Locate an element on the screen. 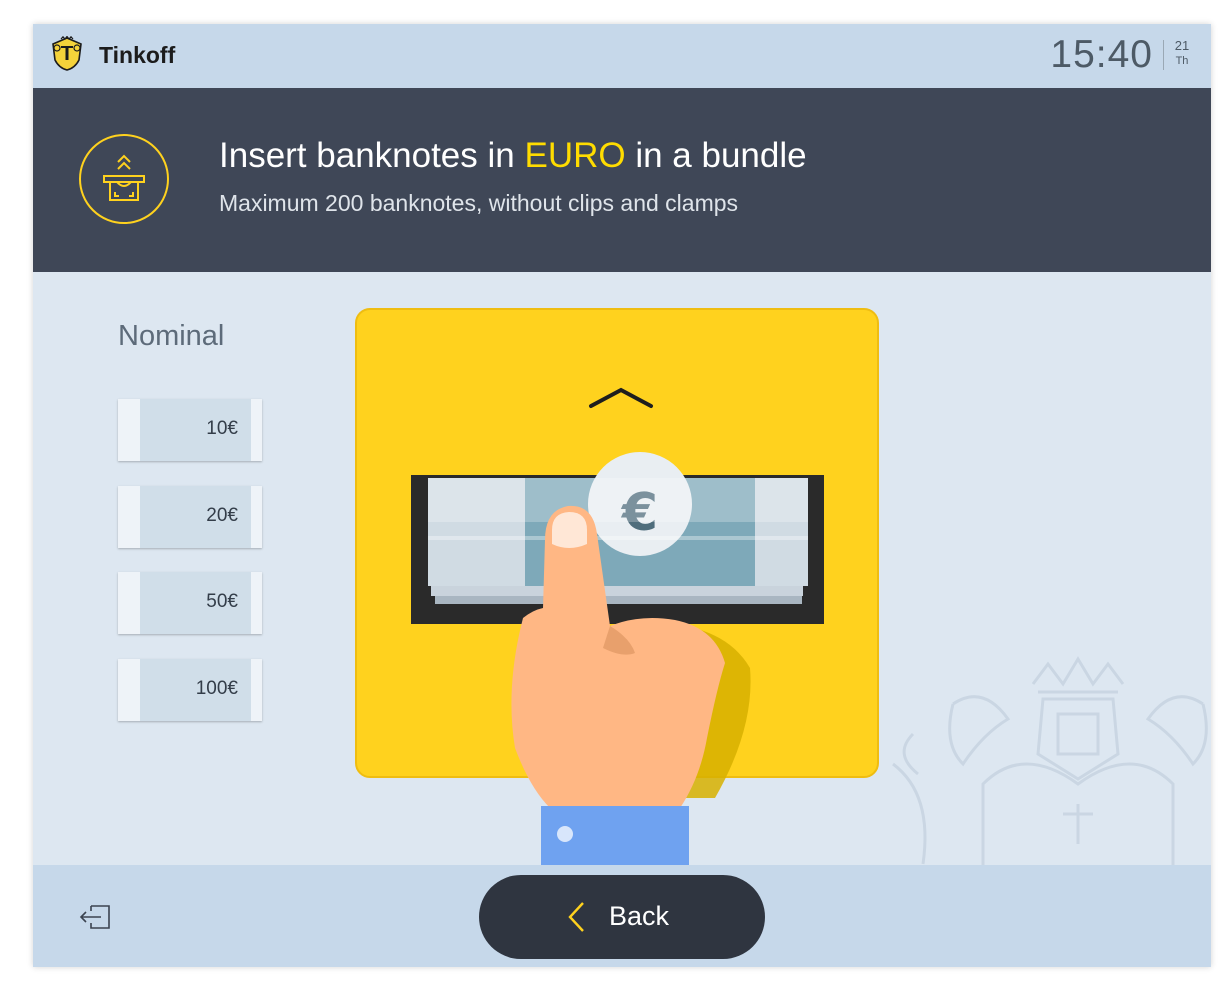 The height and width of the screenshot is (983, 1229). back-button-label: Back is located at coordinates (639, 916).